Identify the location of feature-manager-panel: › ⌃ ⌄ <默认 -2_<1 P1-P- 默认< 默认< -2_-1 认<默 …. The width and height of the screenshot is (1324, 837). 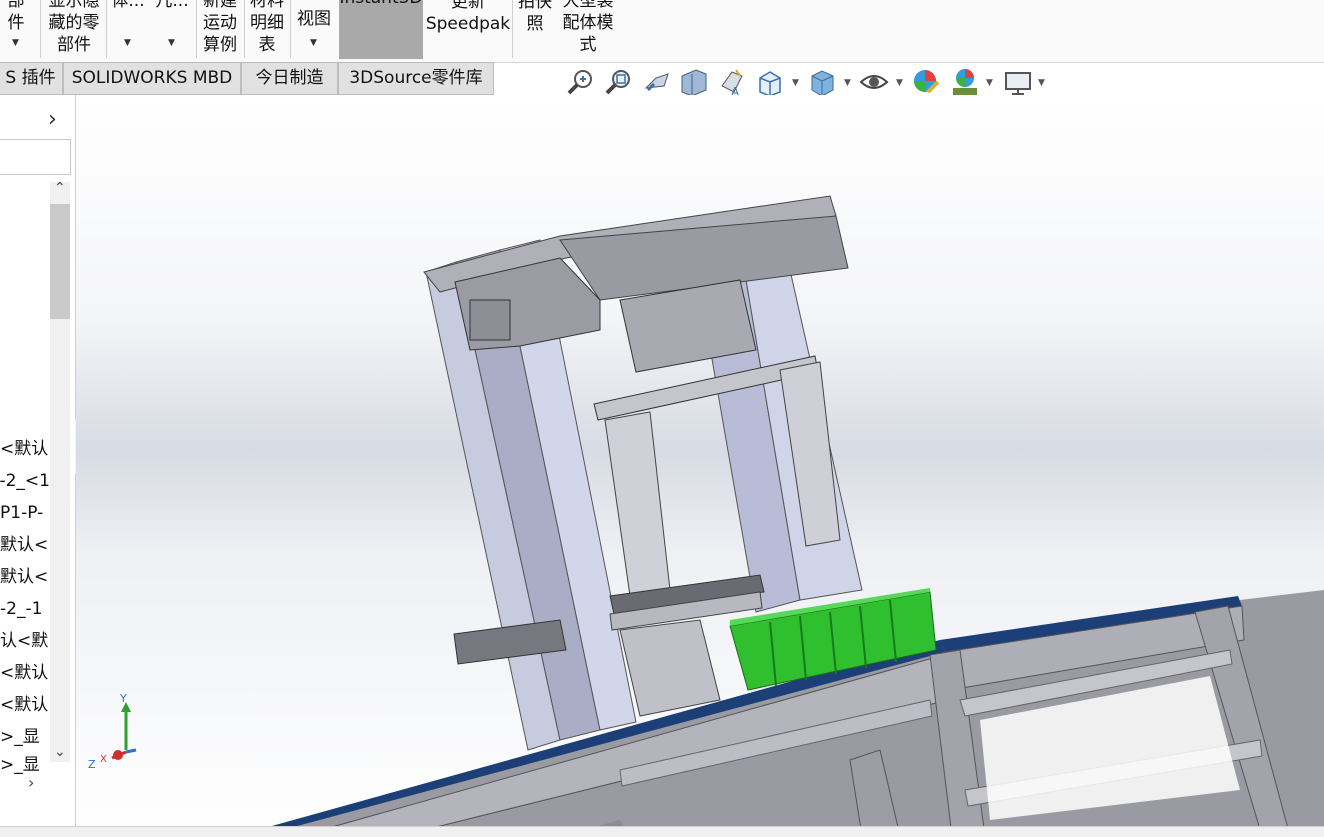
(38, 465).